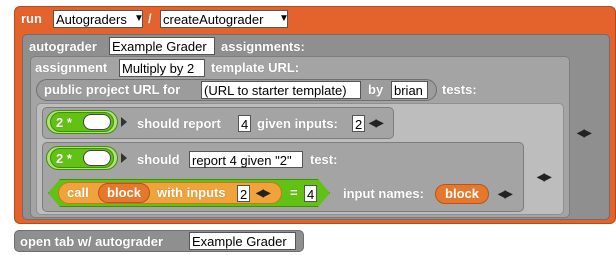 Image resolution: width=616 pixels, height=255 pixels. Describe the element at coordinates (263, 194) in the screenshot. I see `call-arrows-icon: ◀▶` at that location.